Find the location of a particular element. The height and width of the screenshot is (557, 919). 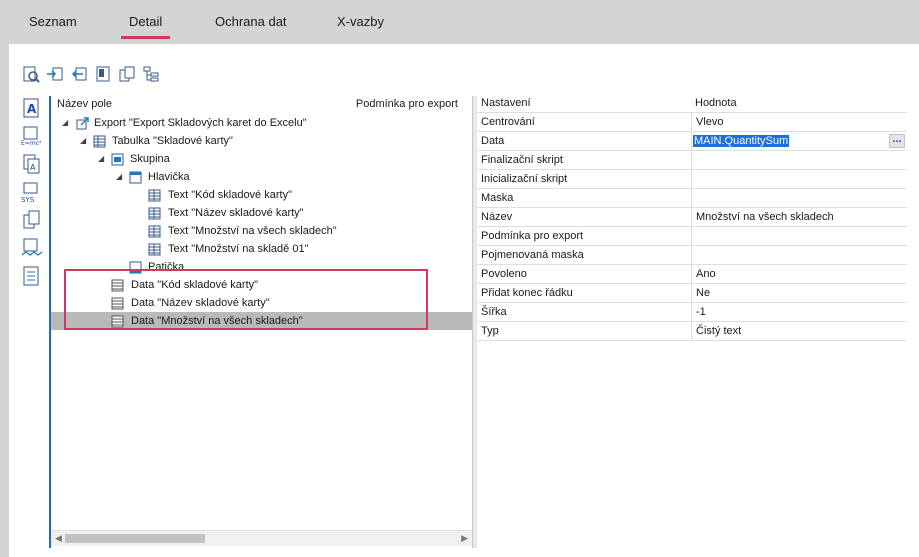

highlight-box is located at coordinates (246, 299).